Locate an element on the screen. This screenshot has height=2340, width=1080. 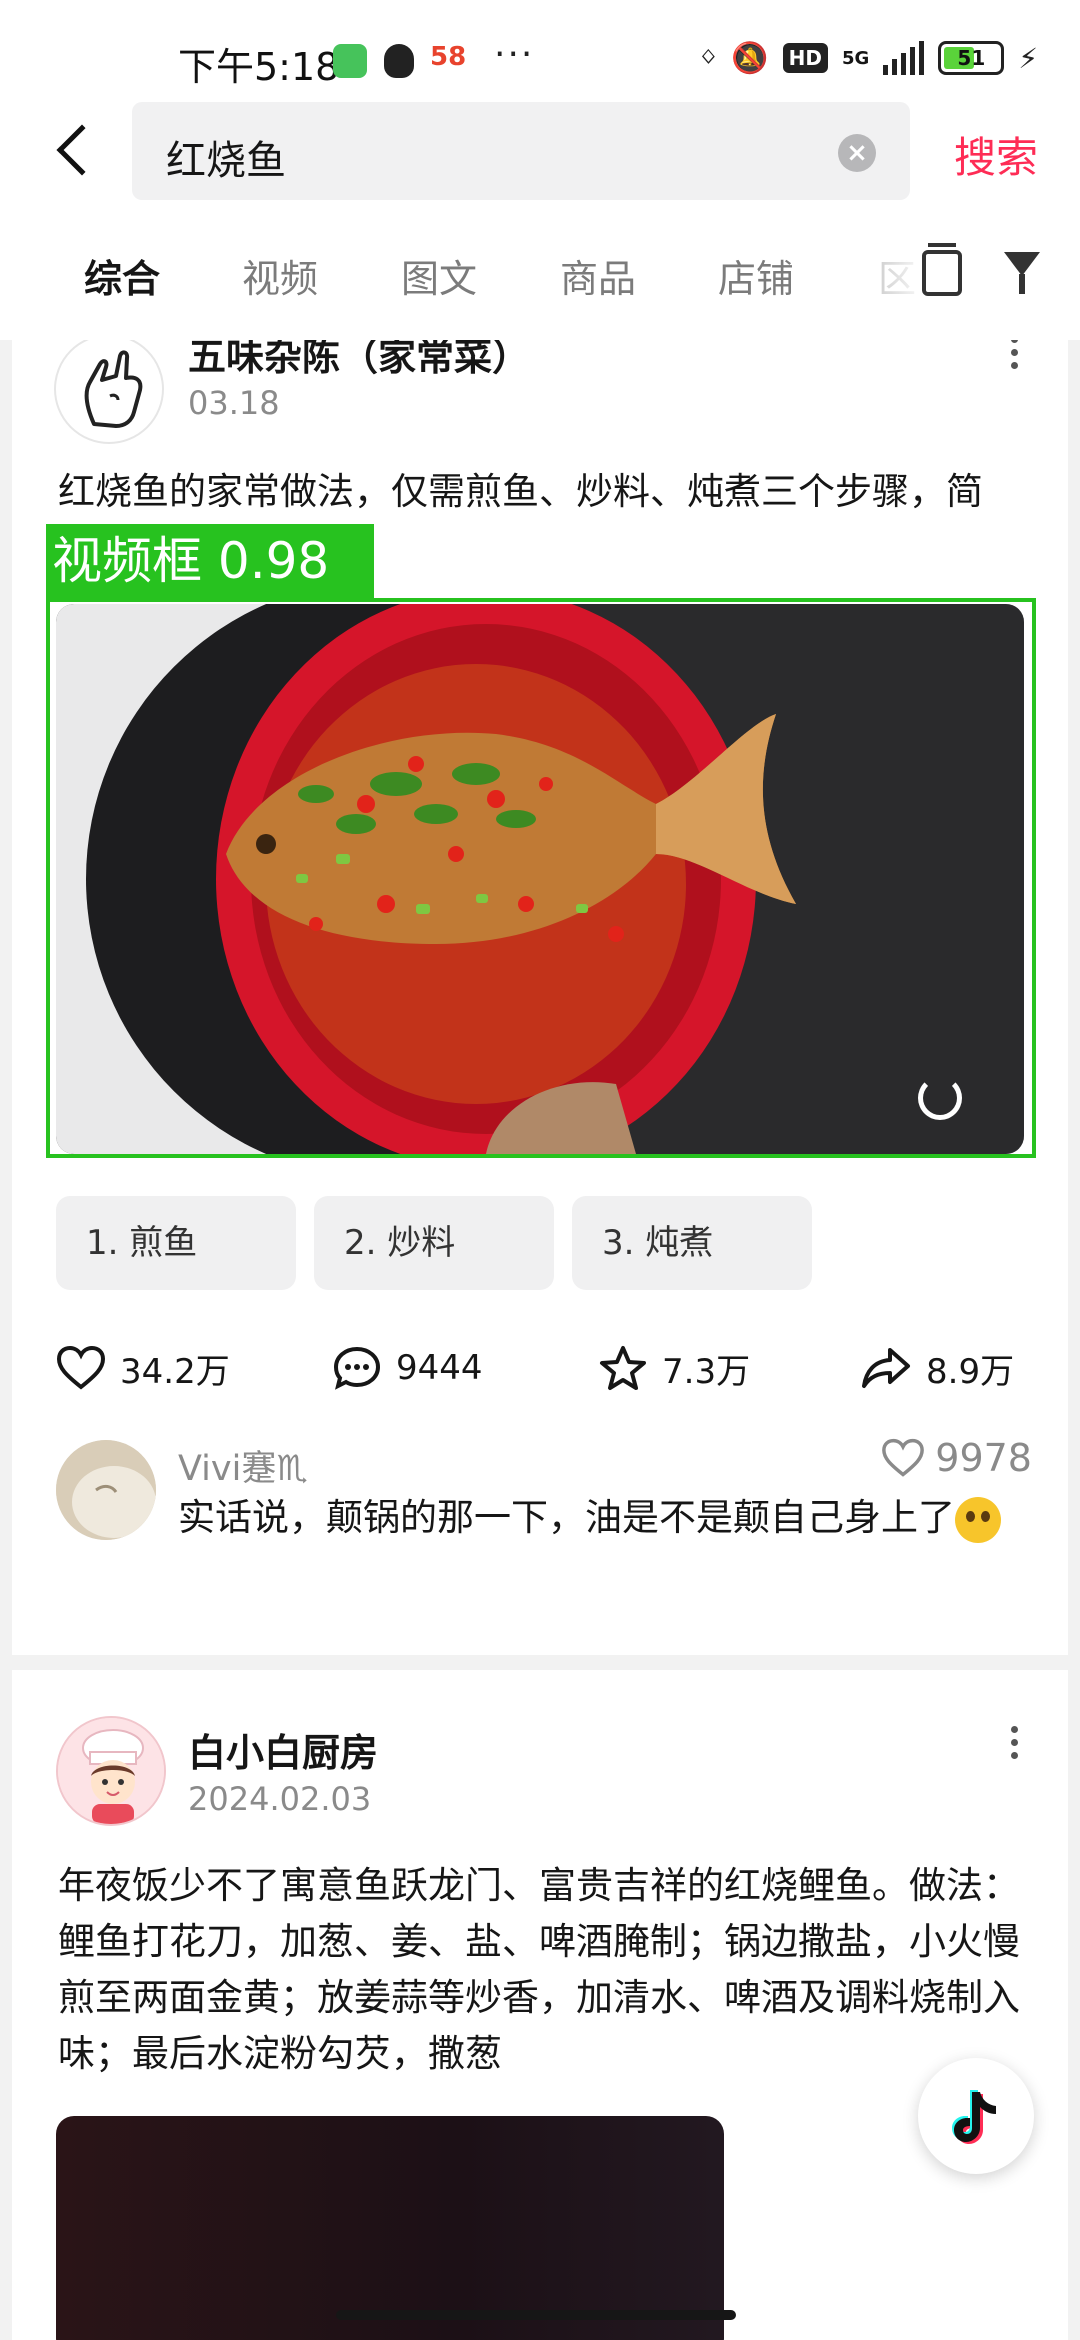
chapter-chip: 2. 炒料 is located at coordinates (434, 1243).